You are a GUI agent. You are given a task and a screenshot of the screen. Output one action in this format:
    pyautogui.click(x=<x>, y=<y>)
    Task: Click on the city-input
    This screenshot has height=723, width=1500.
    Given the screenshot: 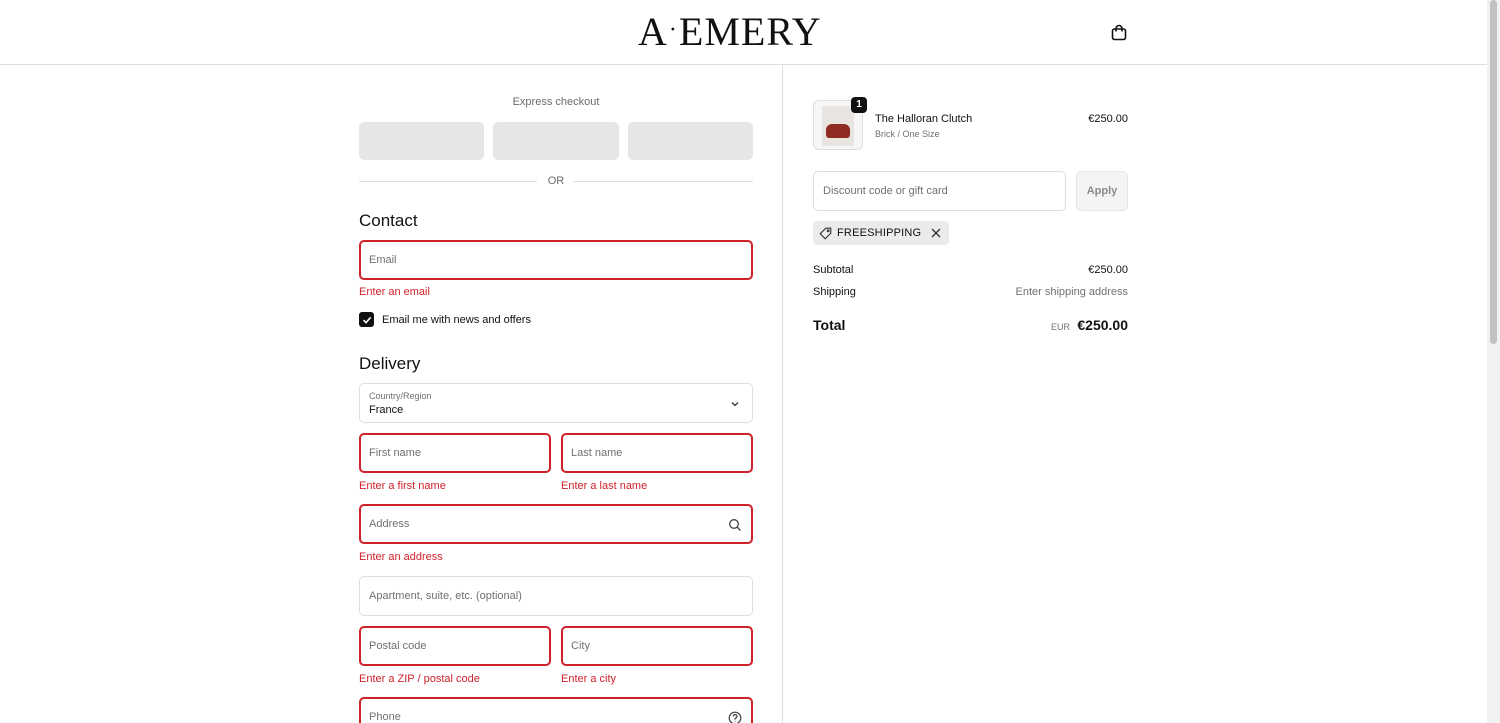 What is the action you would take?
    pyautogui.click(x=657, y=646)
    